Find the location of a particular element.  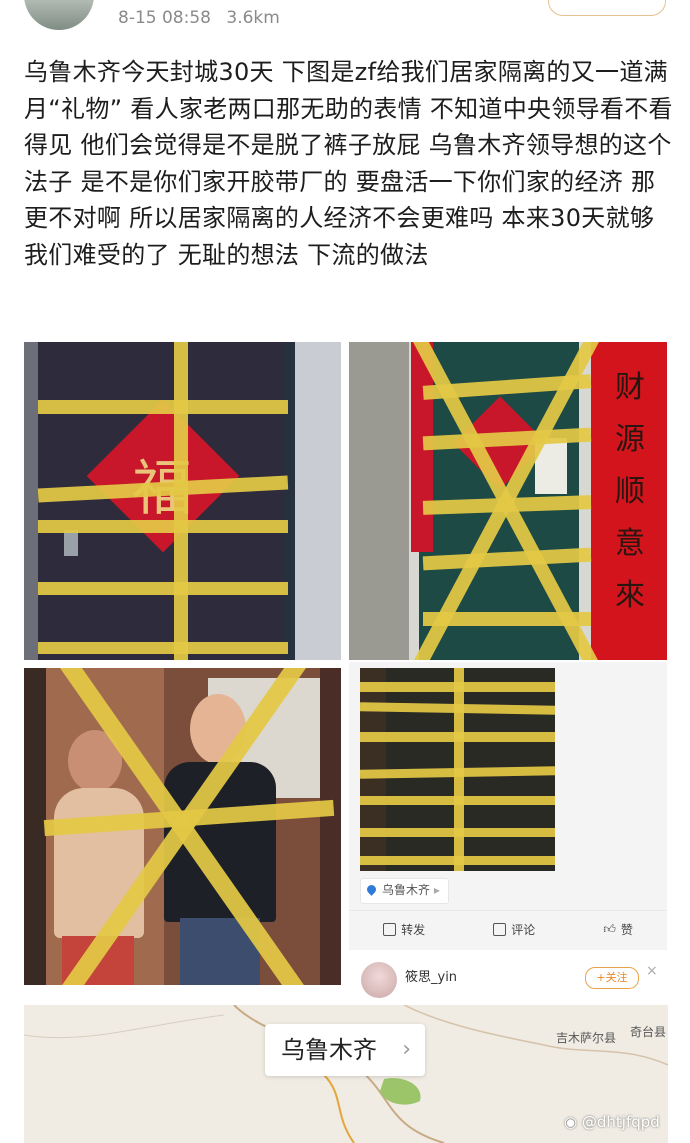

close-icon: × is located at coordinates (652, 971).